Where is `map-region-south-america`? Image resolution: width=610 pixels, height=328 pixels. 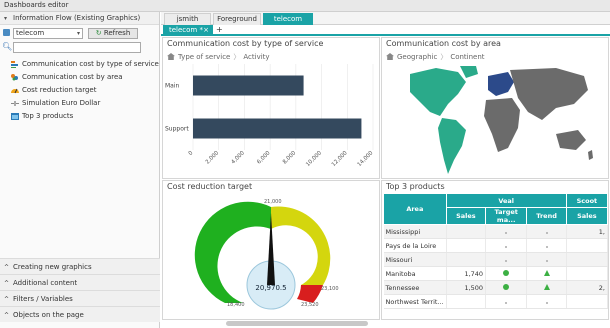
map-region-south-america is located at coordinates (452, 146).